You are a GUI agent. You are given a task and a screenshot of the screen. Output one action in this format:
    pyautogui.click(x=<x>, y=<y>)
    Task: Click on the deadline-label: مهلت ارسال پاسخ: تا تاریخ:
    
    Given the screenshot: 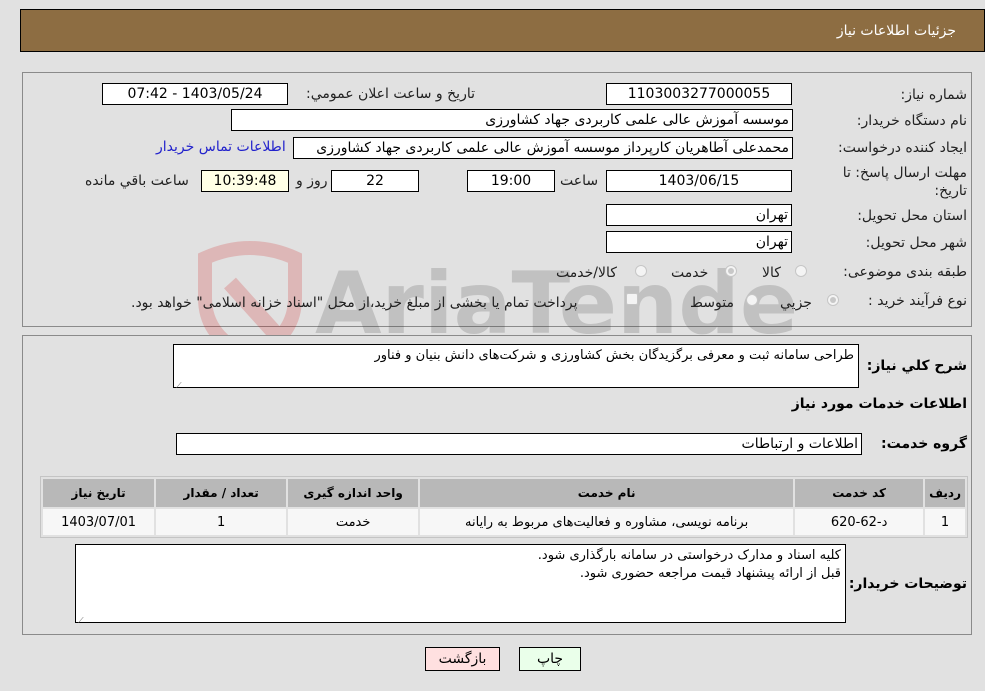 What is the action you would take?
    pyautogui.click(x=904, y=182)
    